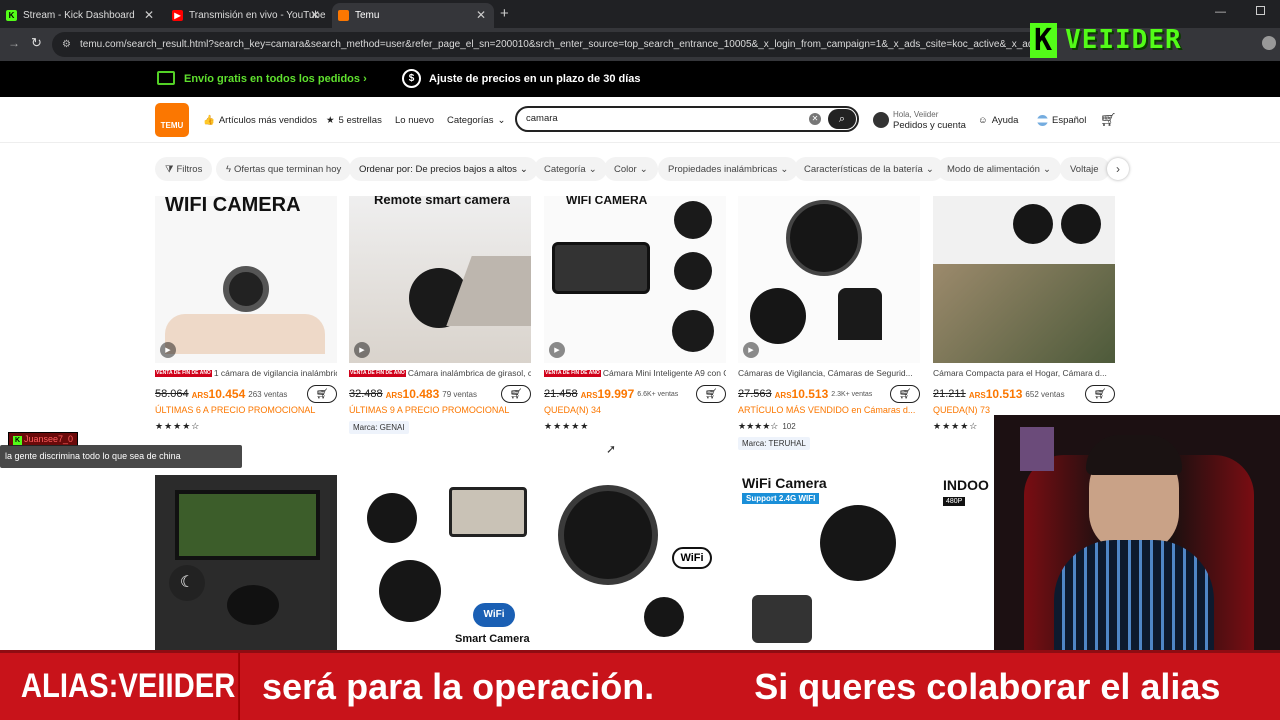 This screenshot has height=720, width=1280. Describe the element at coordinates (492, 639) in the screenshot. I see `image-caption: Smart Camera` at that location.